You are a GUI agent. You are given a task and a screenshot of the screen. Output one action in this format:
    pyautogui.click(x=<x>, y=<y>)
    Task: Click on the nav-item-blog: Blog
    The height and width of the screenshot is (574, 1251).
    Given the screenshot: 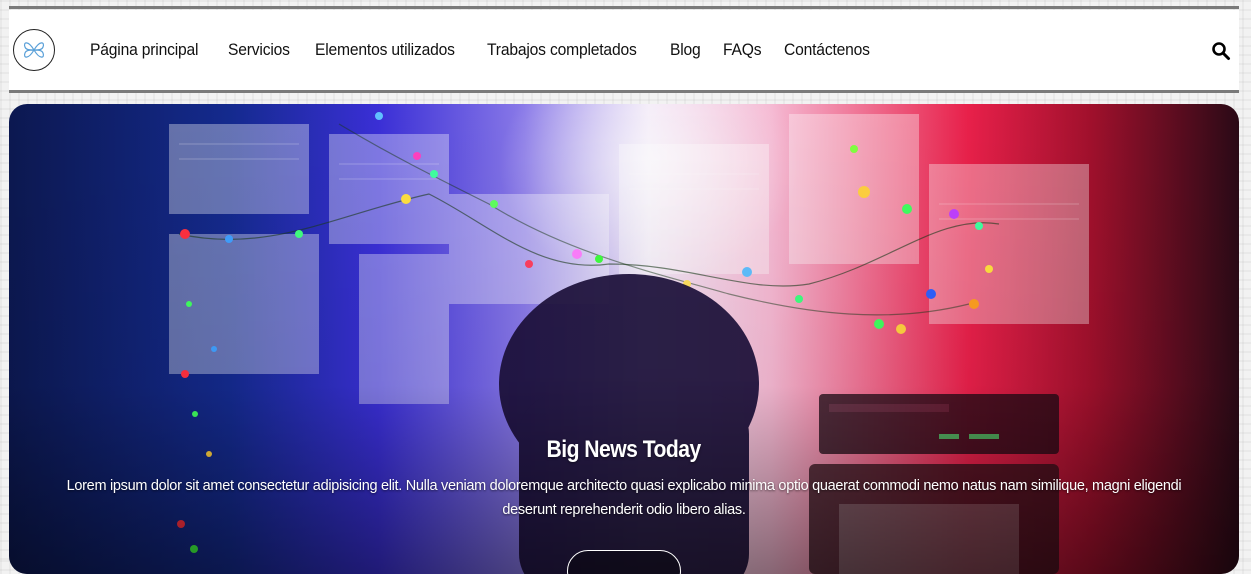 What is the action you would take?
    pyautogui.click(x=685, y=50)
    